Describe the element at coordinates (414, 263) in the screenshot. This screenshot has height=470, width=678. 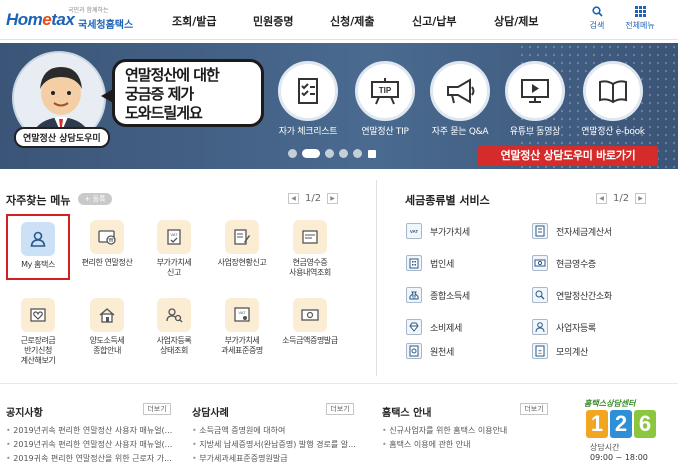
I see `building-icon` at that location.